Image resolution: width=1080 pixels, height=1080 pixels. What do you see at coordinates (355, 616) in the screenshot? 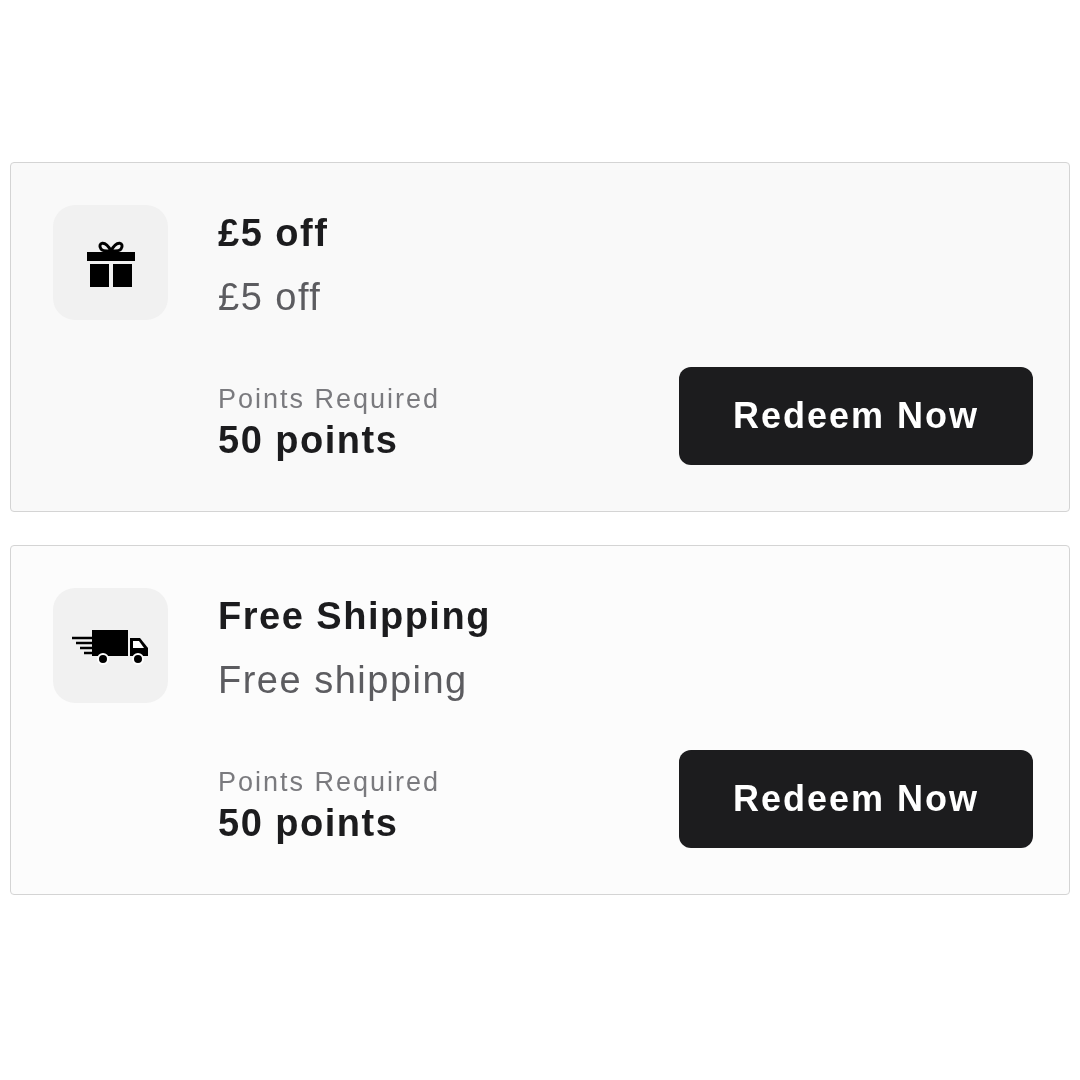
I see `reward-title: Free Shipping` at bounding box center [355, 616].